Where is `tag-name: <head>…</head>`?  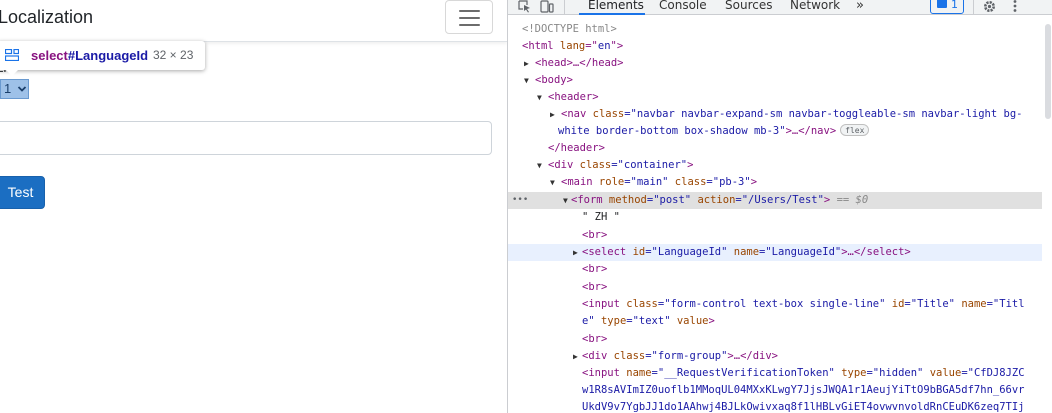
tag-name: <head>…</head> is located at coordinates (579, 63).